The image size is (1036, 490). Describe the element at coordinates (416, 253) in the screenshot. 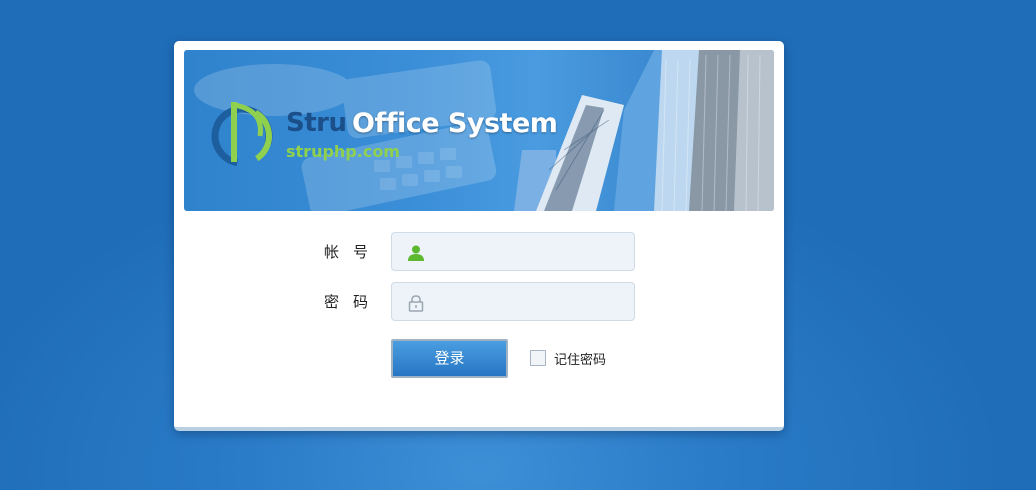

I see `user-icon` at that location.